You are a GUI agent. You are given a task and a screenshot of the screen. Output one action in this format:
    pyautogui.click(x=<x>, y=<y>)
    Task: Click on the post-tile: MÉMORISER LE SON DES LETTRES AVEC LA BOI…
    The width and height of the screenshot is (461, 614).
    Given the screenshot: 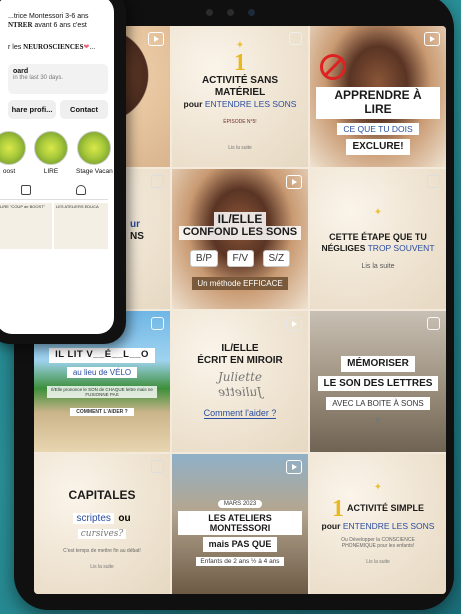 What is the action you would take?
    pyautogui.click(x=378, y=381)
    